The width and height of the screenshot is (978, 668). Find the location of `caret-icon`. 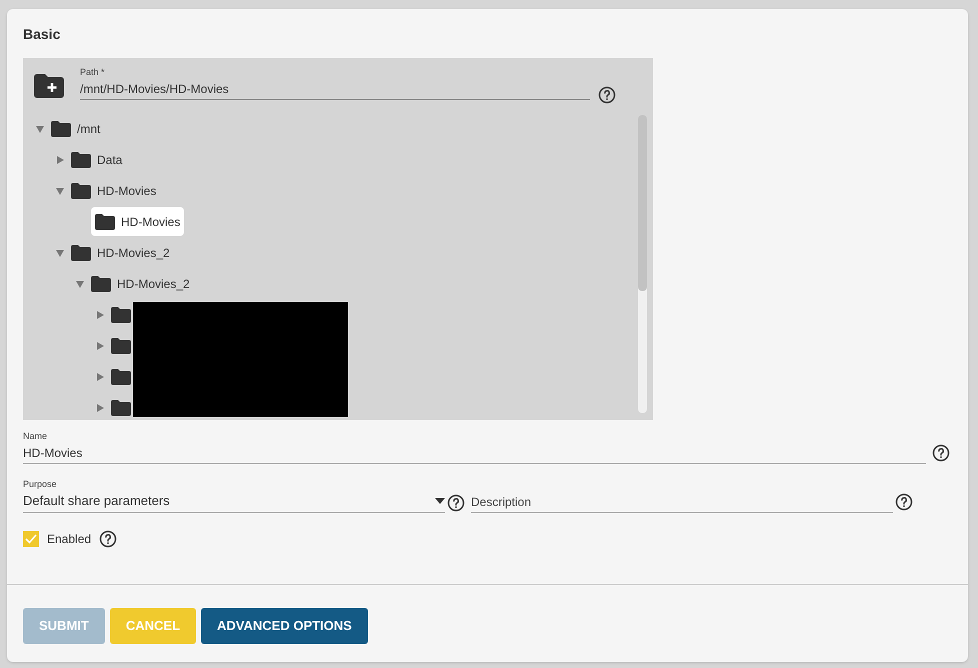

caret-icon is located at coordinates (440, 501).